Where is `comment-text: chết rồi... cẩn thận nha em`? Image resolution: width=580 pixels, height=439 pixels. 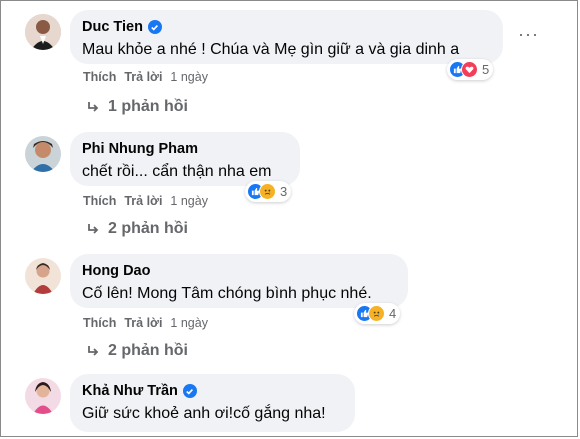 comment-text: chết rồi... cẩn thận nha em is located at coordinates (177, 171).